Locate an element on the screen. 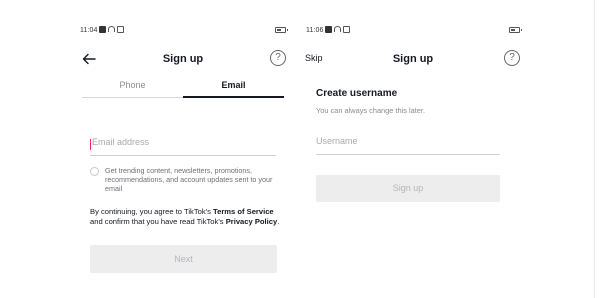  status-time: 11:06 is located at coordinates (315, 30).